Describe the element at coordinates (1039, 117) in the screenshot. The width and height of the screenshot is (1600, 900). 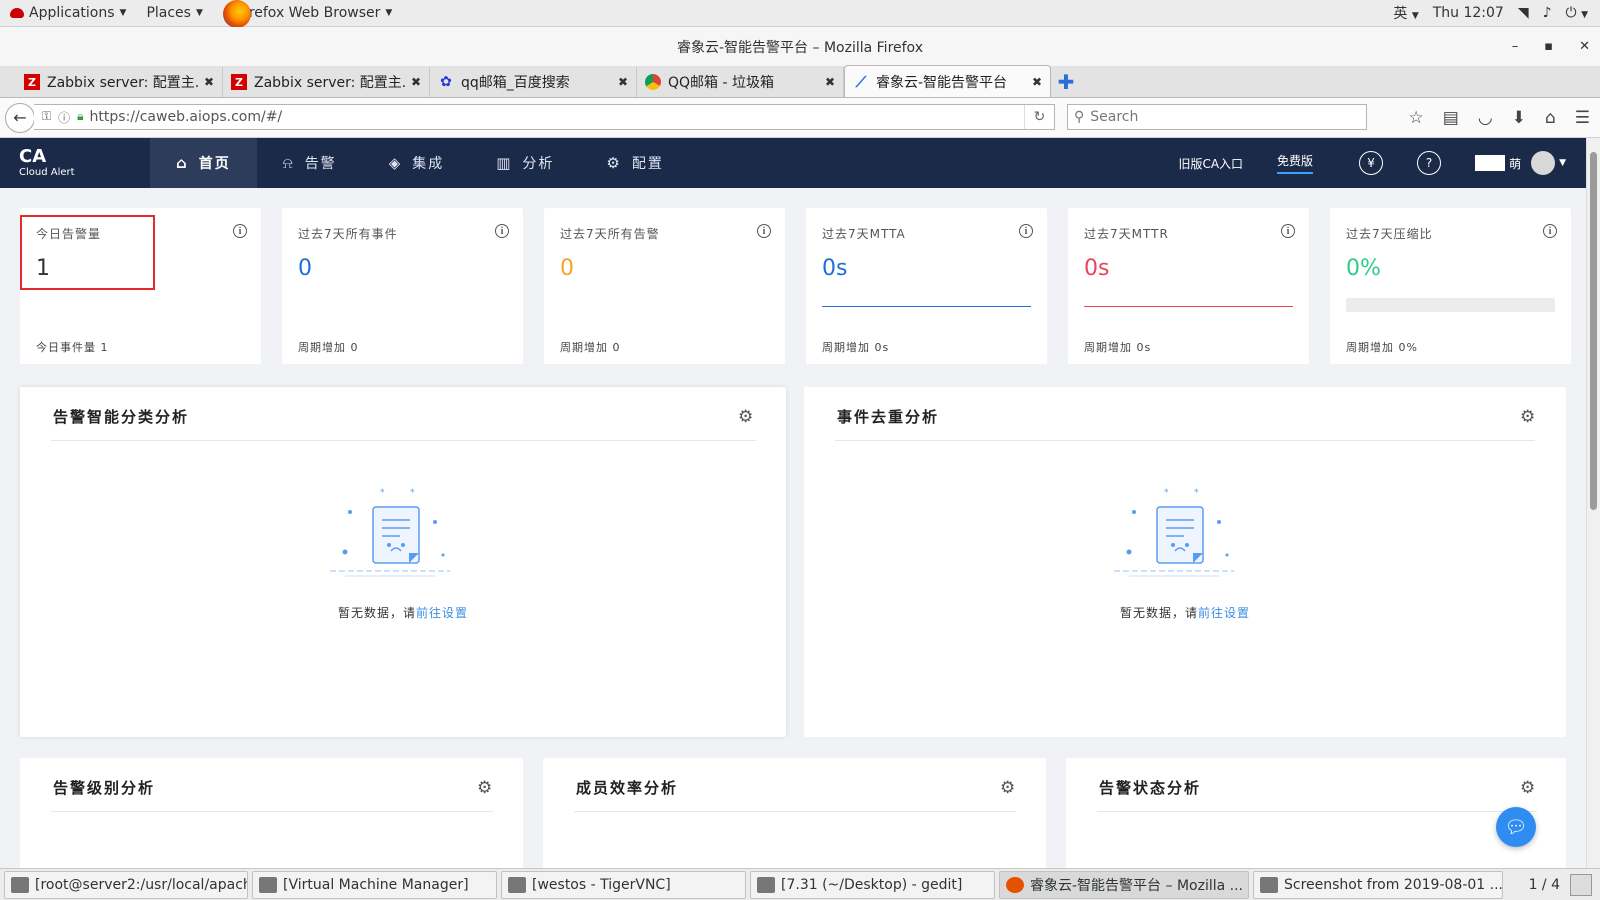
I see `reload-icon: ↻` at that location.